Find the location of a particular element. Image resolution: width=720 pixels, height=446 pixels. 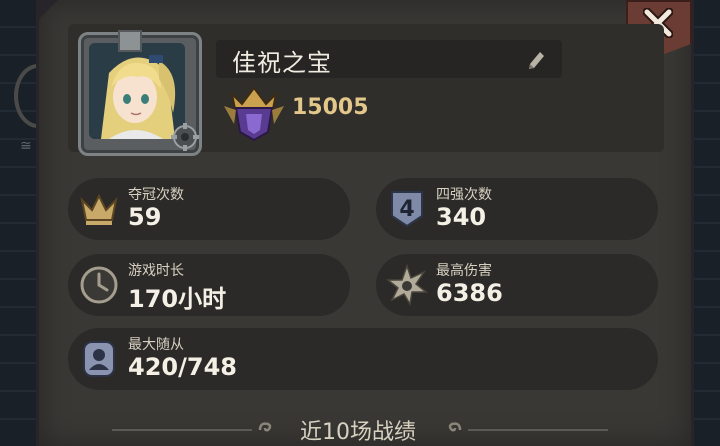

stat-card-top4: 4 四强次数 340 is located at coordinates (517, 209).